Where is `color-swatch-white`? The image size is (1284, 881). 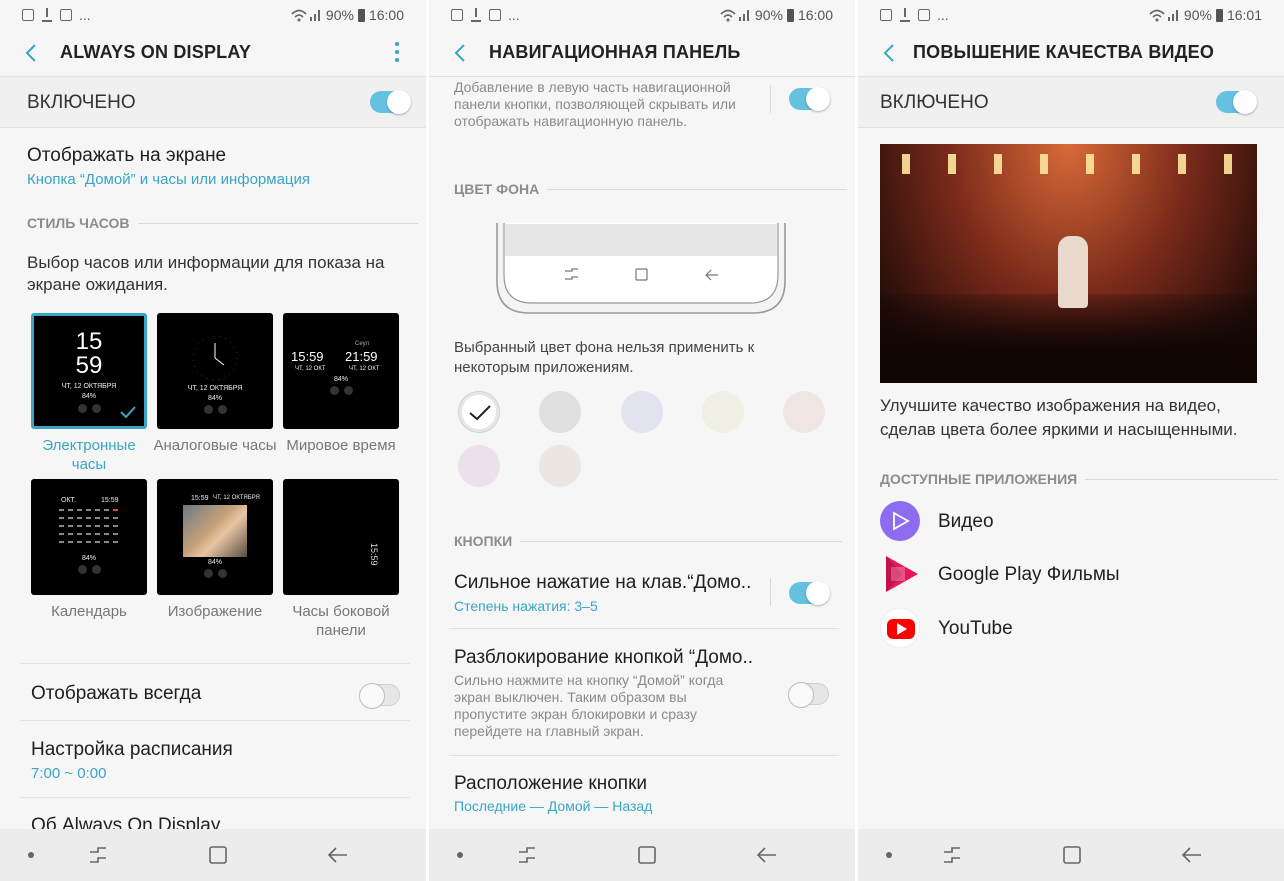 color-swatch-white is located at coordinates (479, 412).